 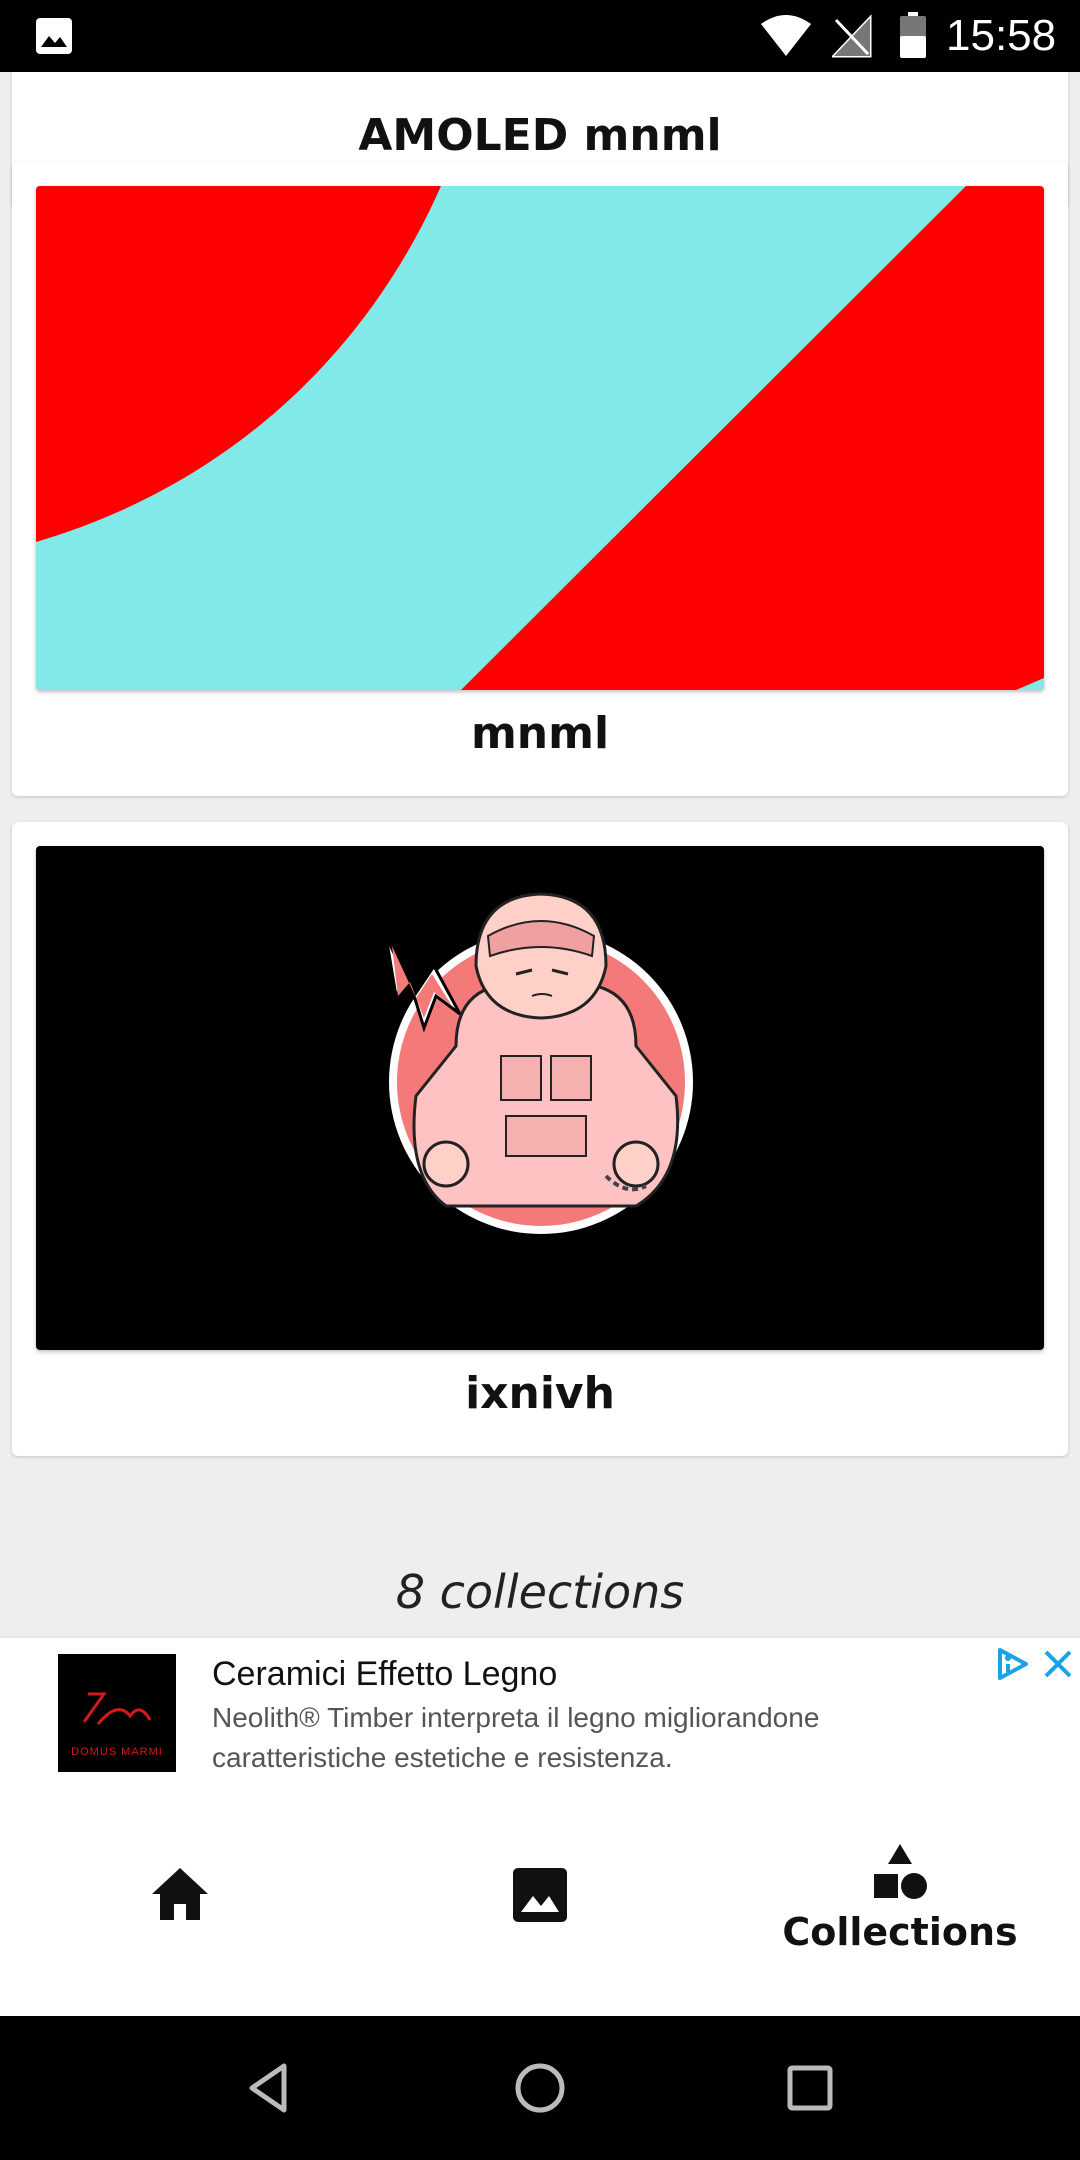 What do you see at coordinates (538, 1063) in the screenshot?
I see `hooded-character-illustration` at bounding box center [538, 1063].